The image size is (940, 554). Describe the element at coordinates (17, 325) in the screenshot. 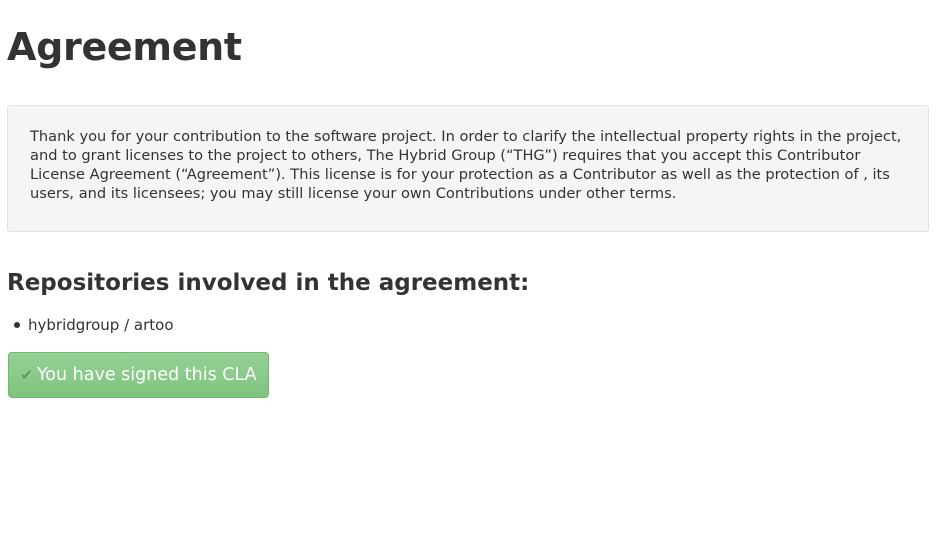

I see `bullet-icon` at that location.